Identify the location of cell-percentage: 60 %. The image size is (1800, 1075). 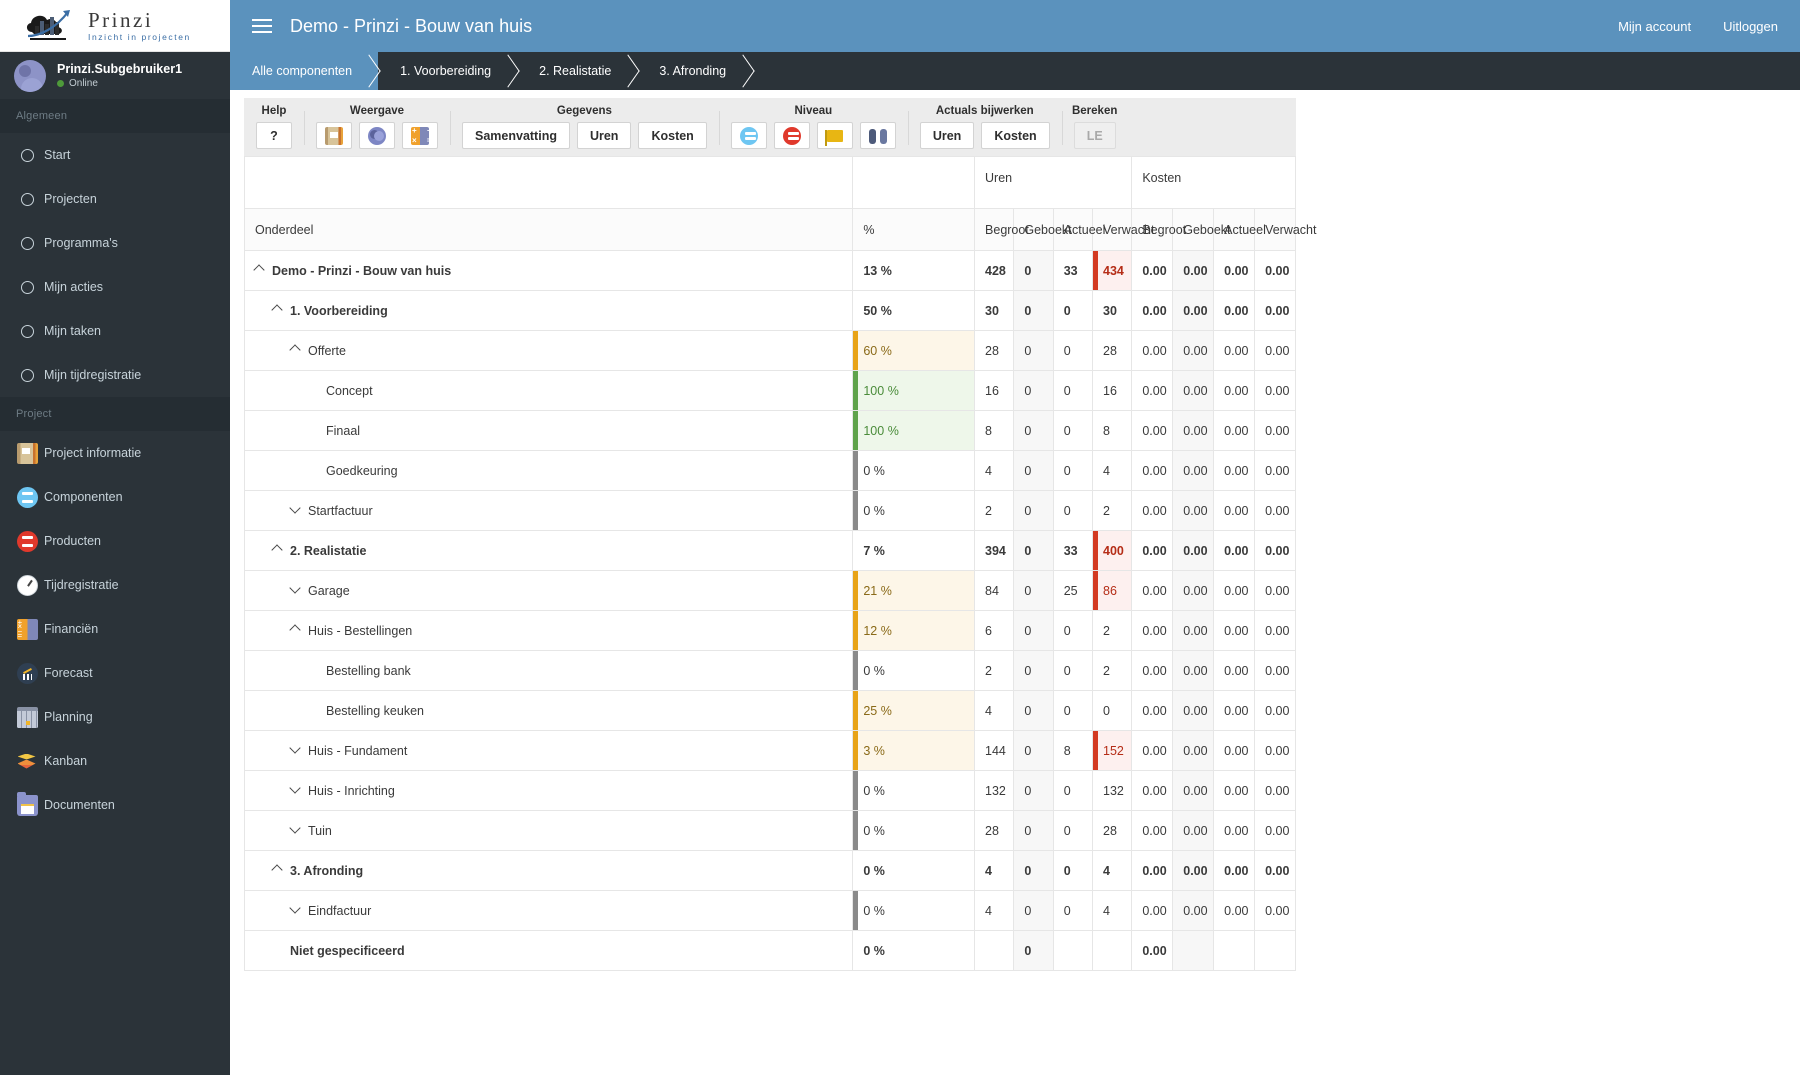
(914, 350).